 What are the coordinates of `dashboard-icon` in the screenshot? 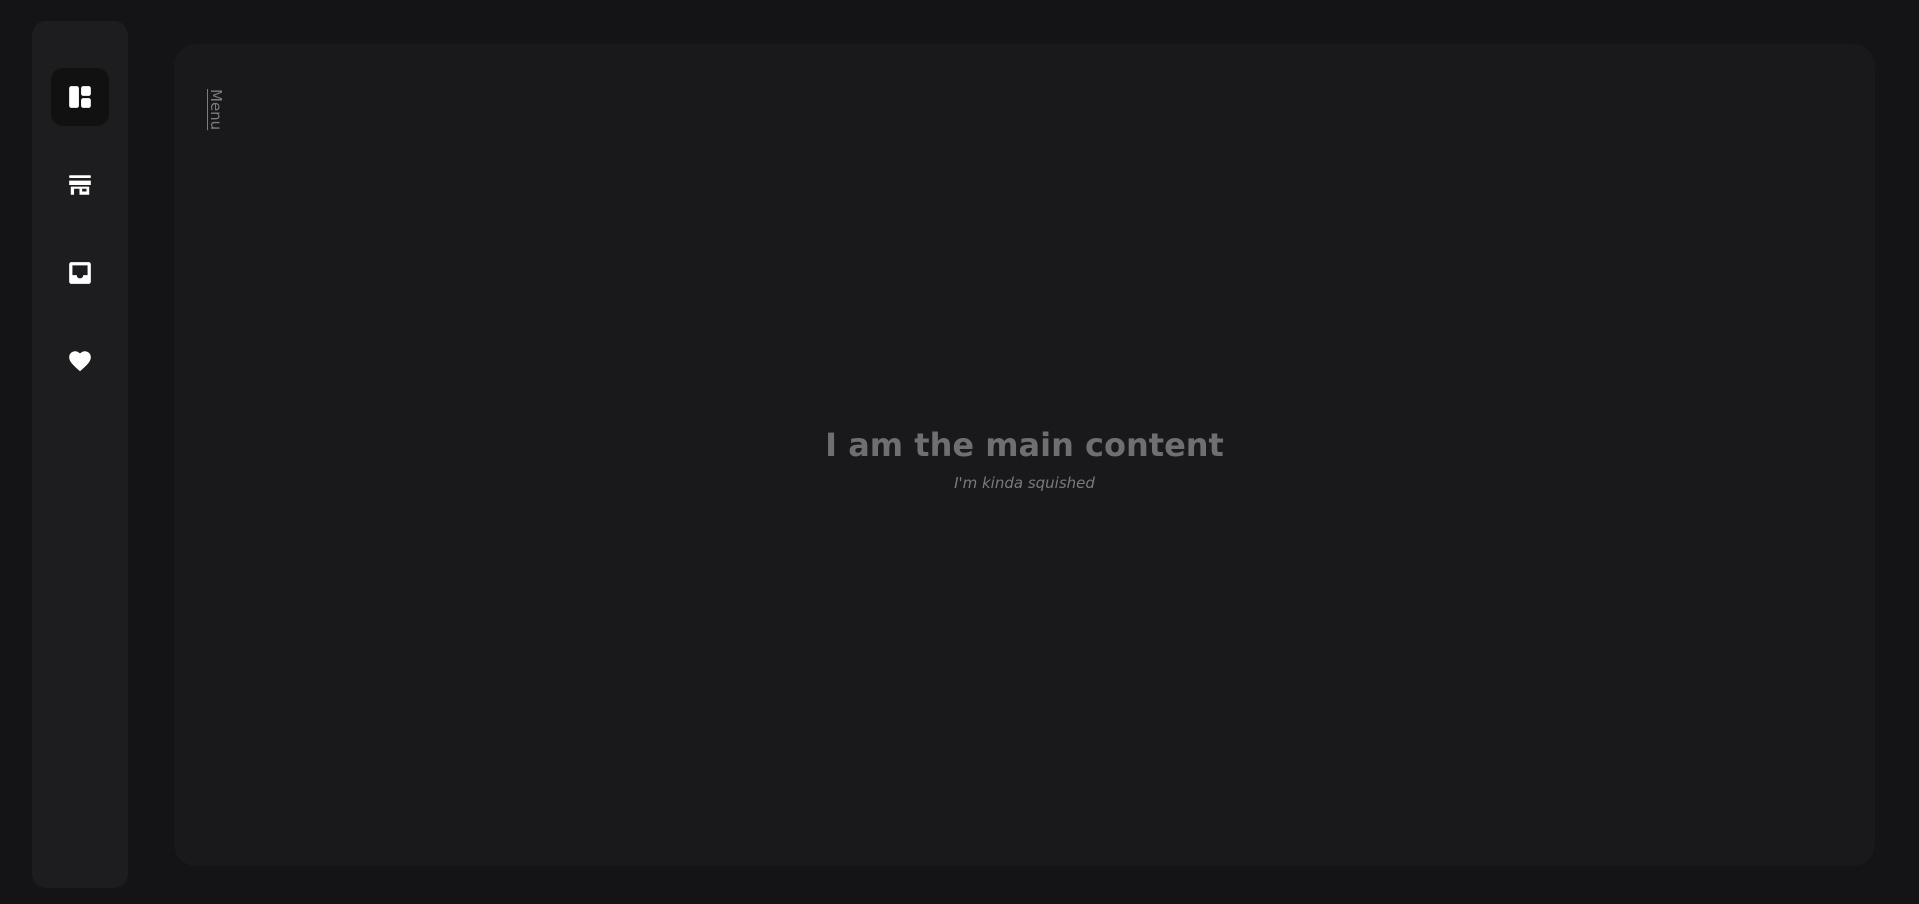 It's located at (80, 97).